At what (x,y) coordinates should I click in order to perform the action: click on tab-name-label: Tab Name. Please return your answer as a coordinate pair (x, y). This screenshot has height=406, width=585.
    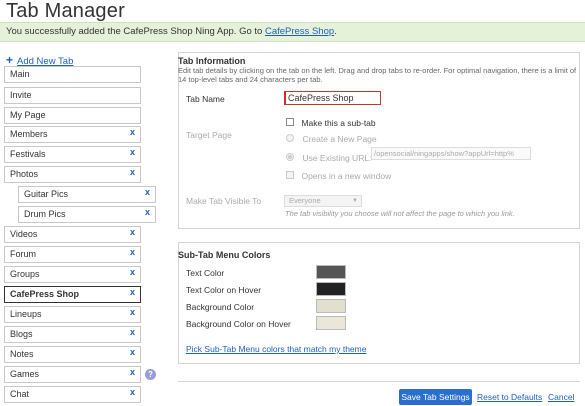
    Looking at the image, I should click on (205, 99).